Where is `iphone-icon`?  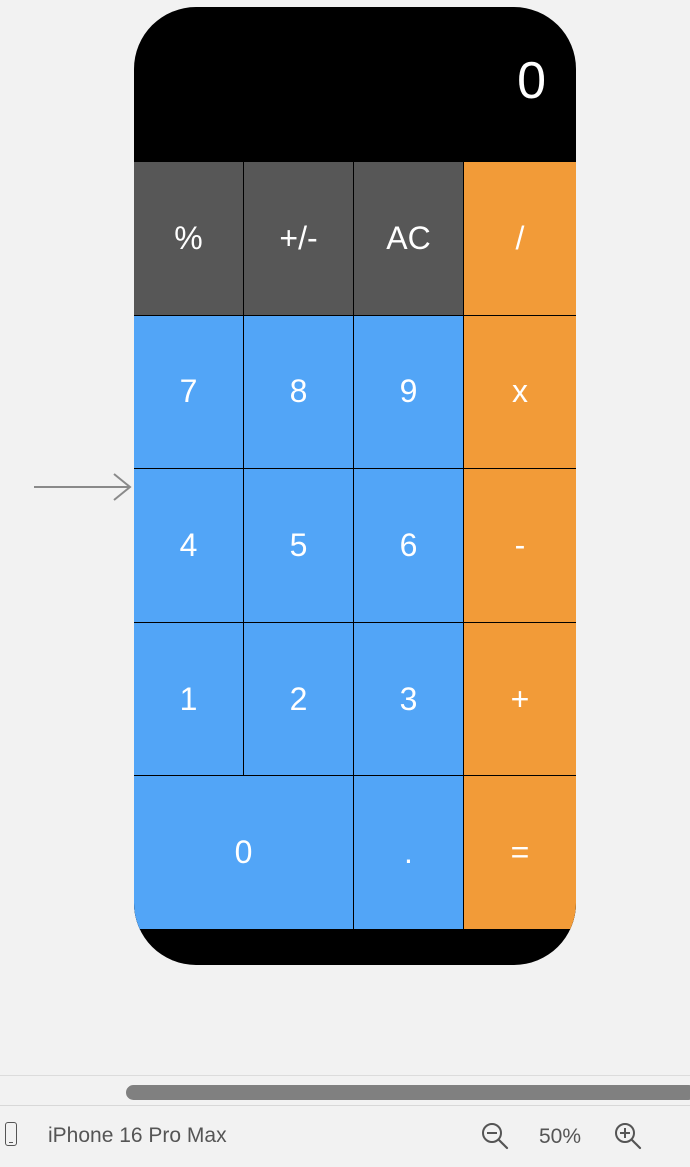 iphone-icon is located at coordinates (11, 1134).